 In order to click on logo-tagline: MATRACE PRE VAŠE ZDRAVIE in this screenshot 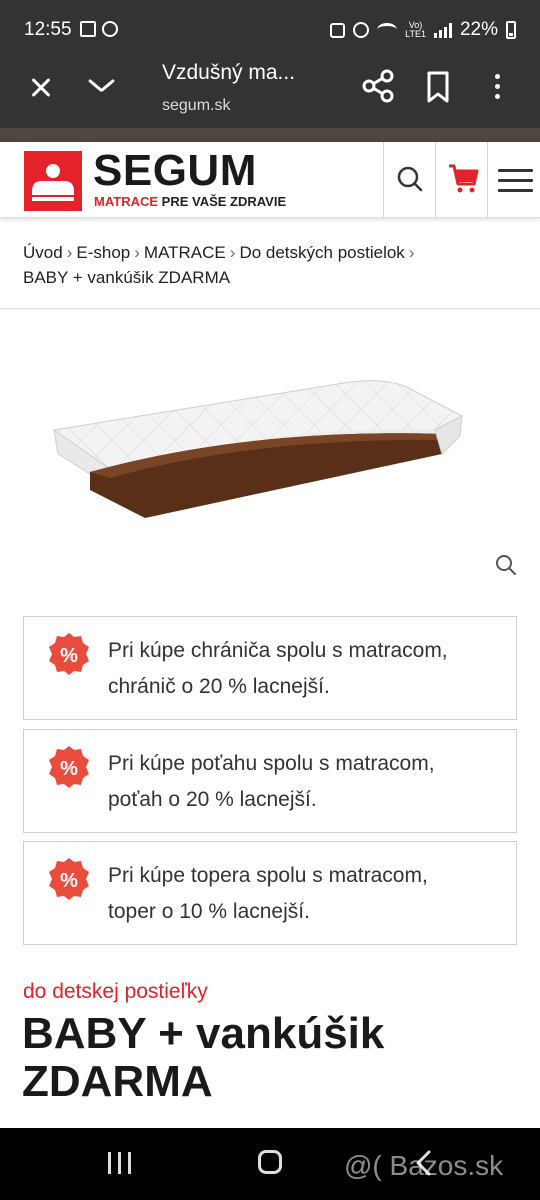, I will do `click(190, 201)`.